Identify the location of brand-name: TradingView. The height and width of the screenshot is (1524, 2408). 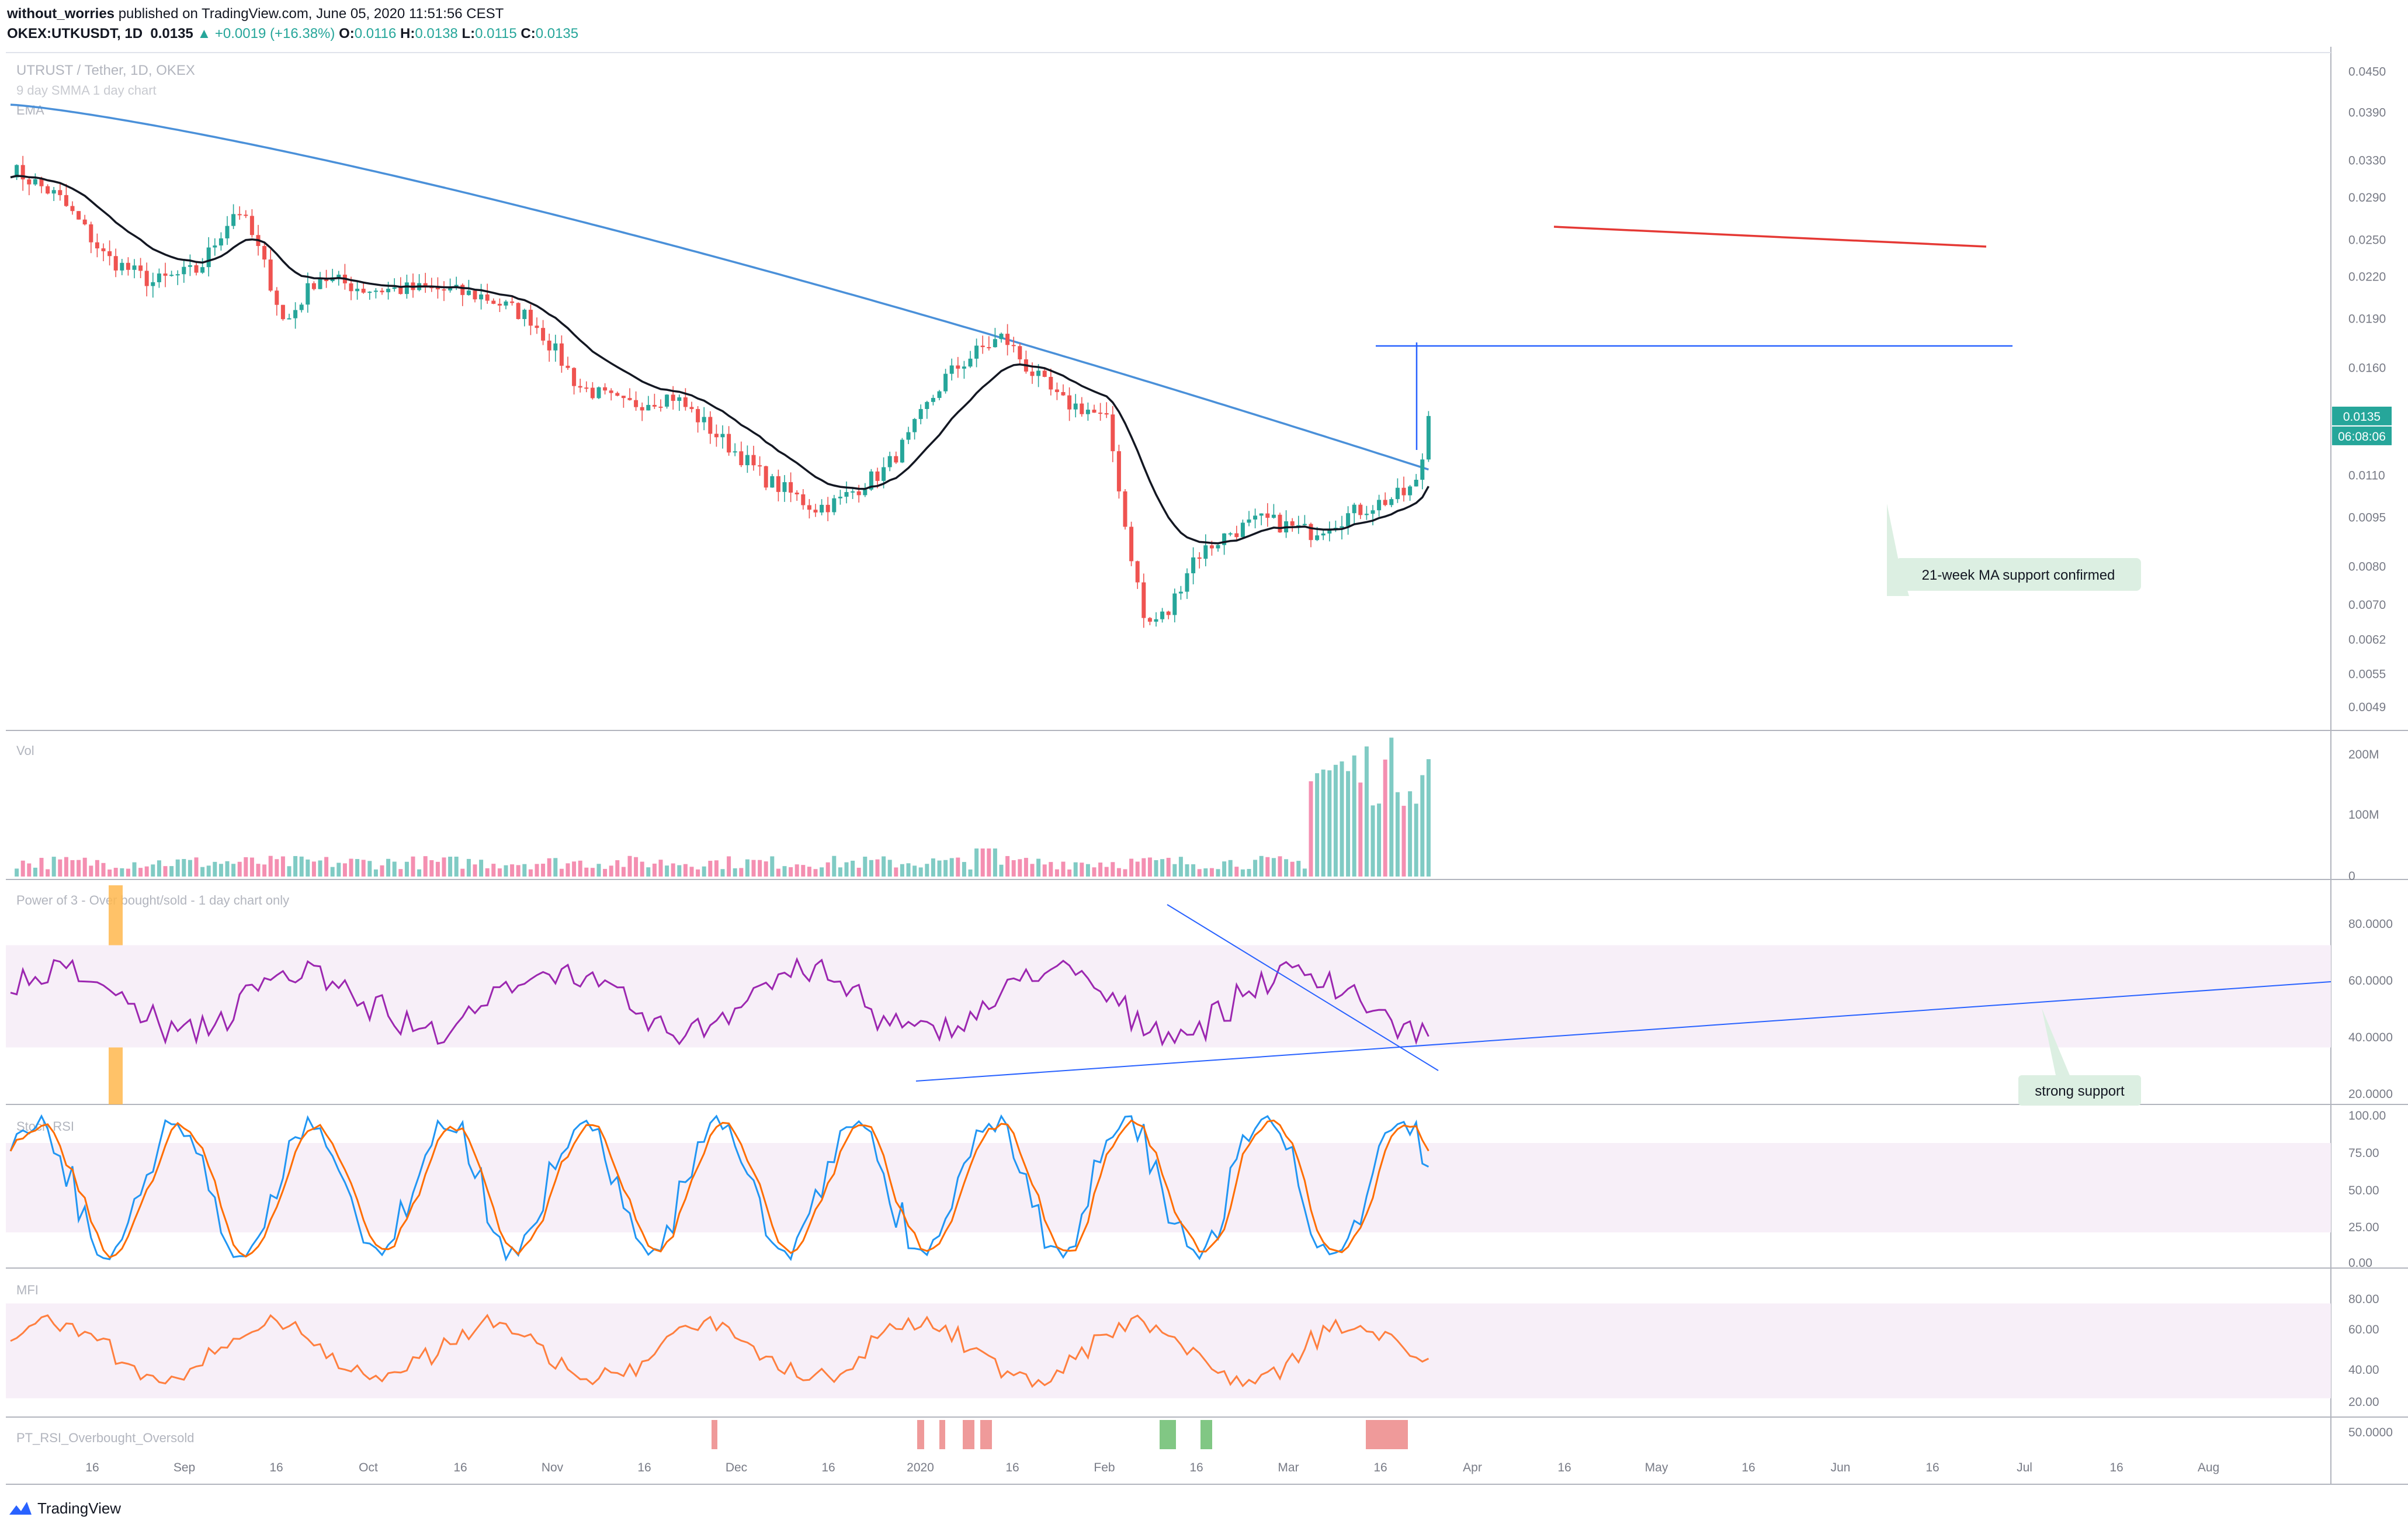
(79, 1508).